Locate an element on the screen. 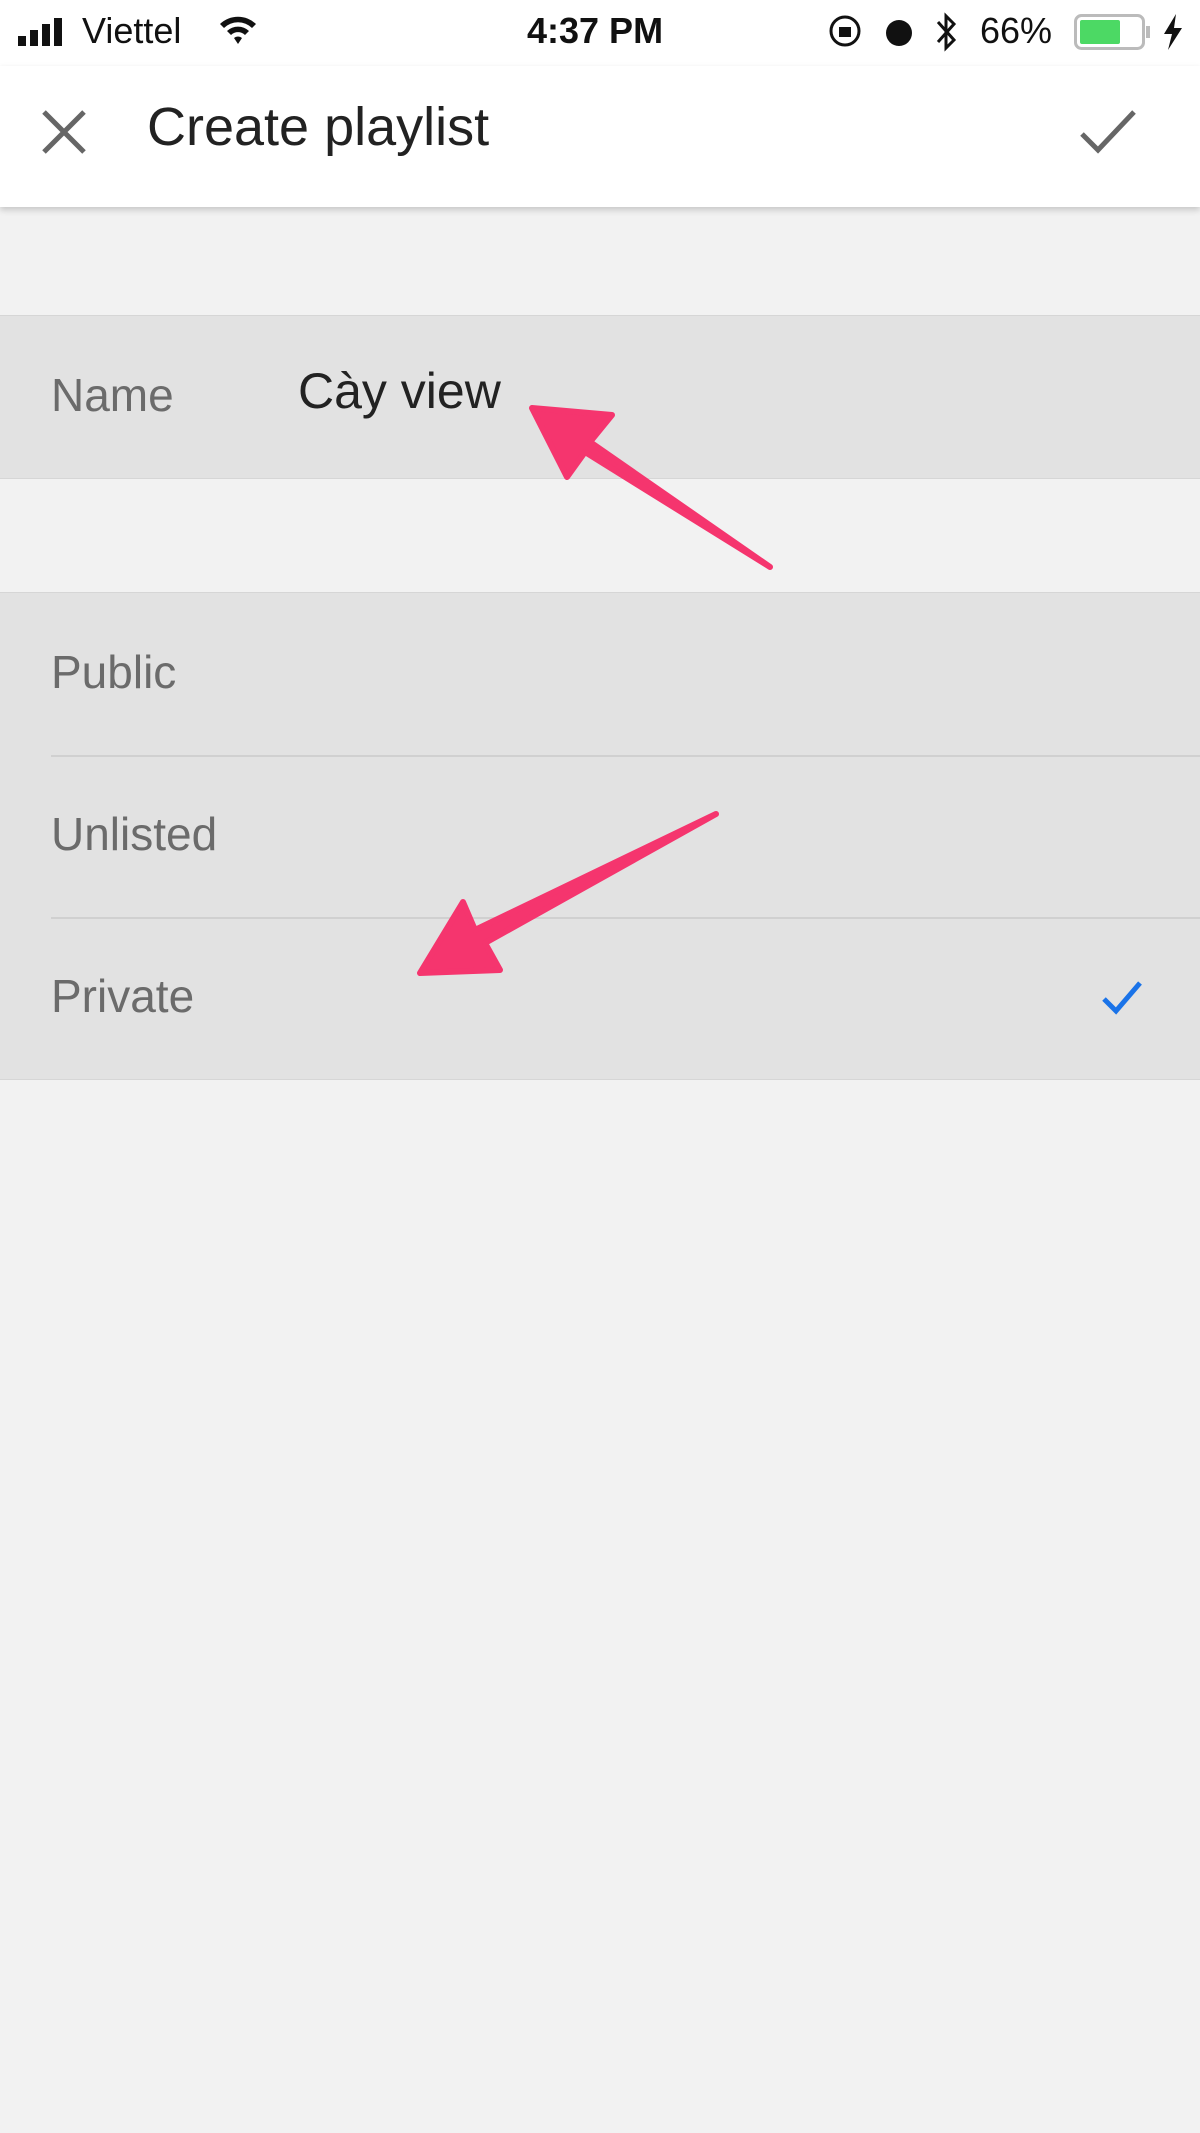 Image resolution: width=1200 pixels, height=2133 pixels. charging-icon is located at coordinates (1173, 32).